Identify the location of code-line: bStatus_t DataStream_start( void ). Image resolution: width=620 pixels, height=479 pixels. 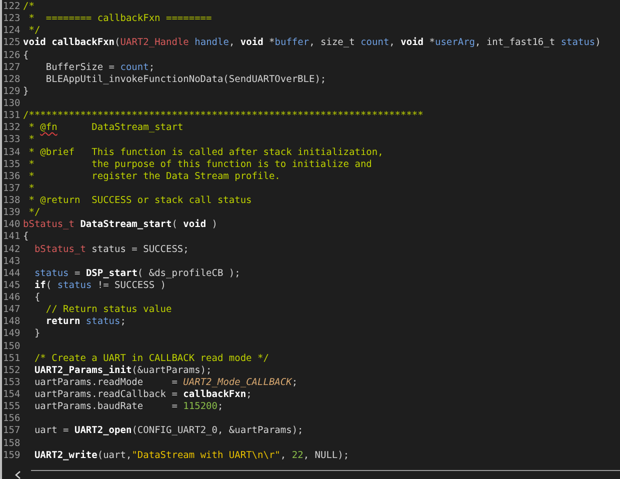
(120, 225).